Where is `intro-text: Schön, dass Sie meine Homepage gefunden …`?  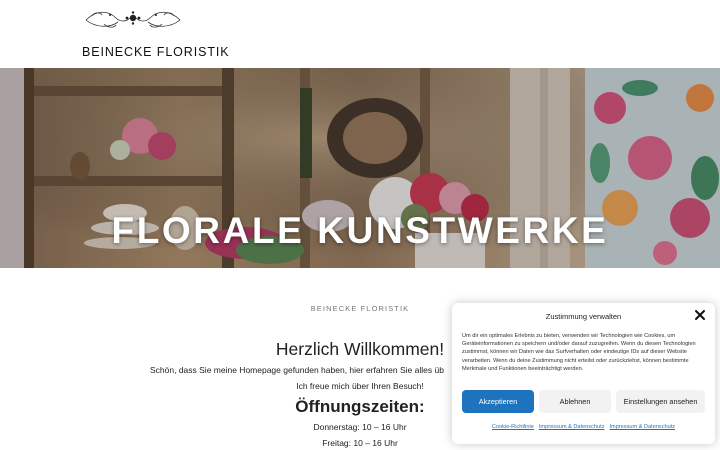 intro-text: Schön, dass Sie meine Homepage gefunden … is located at coordinates (297, 370).